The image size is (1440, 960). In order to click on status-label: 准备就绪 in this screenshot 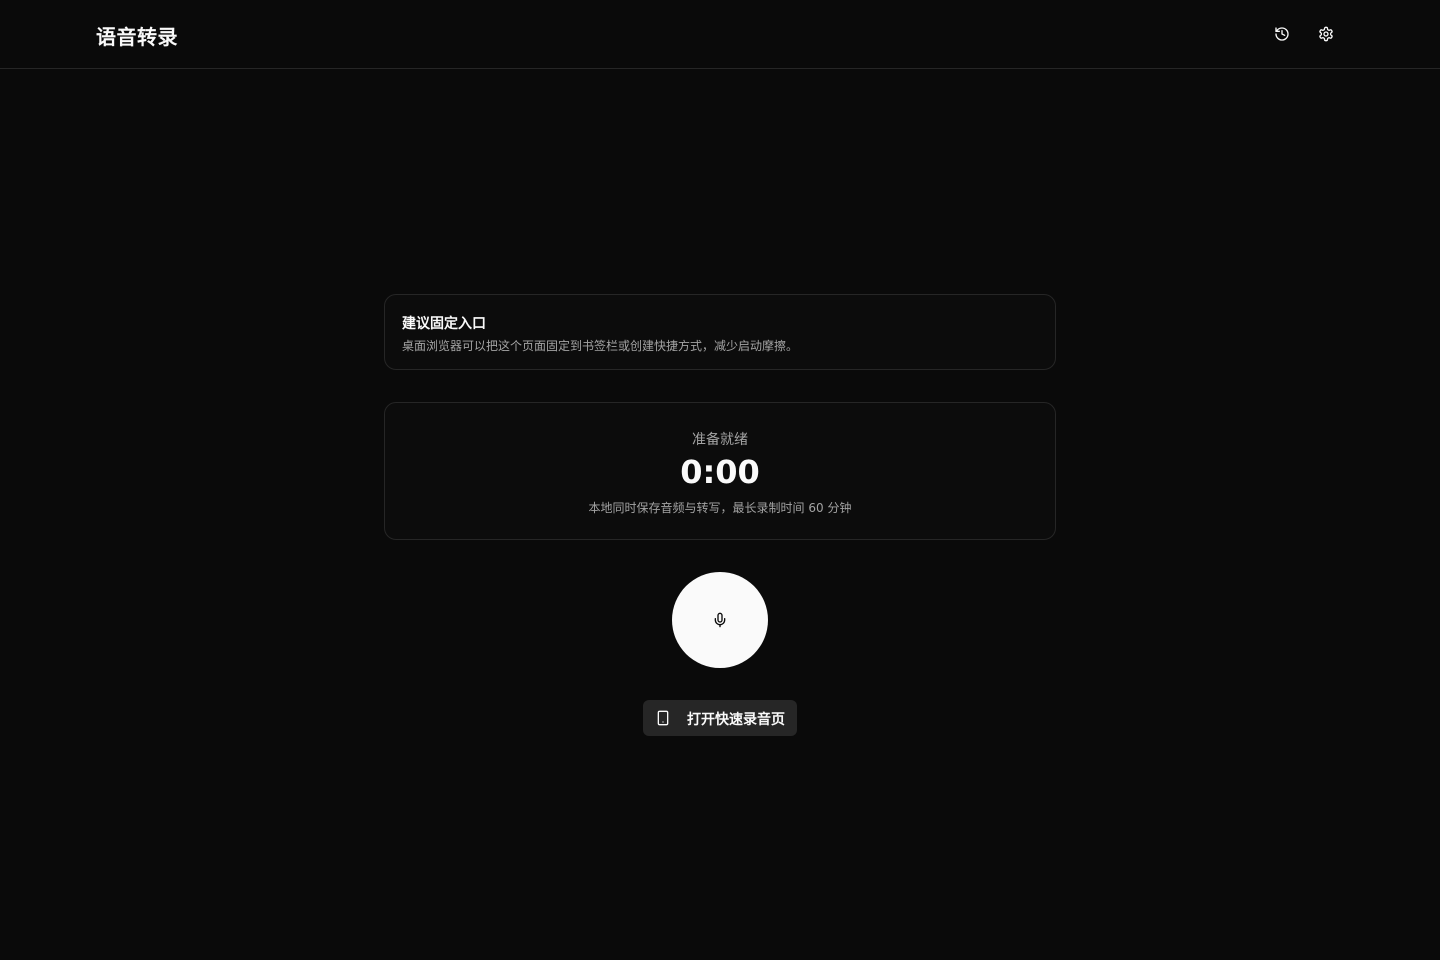, I will do `click(720, 440)`.